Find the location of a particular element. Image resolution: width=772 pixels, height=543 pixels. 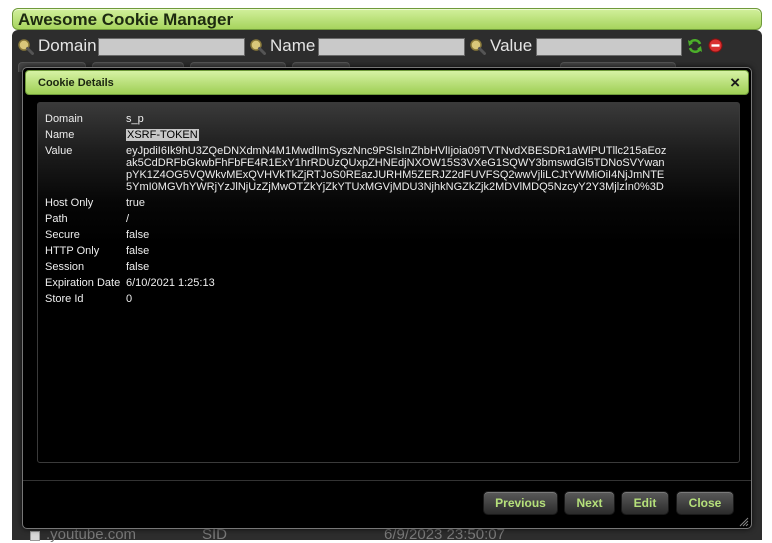

resize-grip-icon is located at coordinates (743, 520).